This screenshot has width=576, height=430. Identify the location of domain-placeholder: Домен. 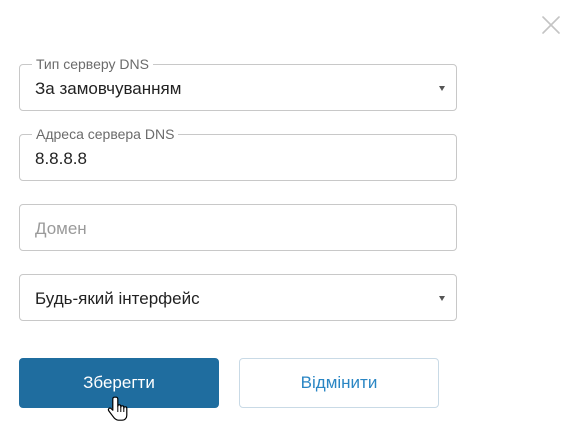
(61, 228).